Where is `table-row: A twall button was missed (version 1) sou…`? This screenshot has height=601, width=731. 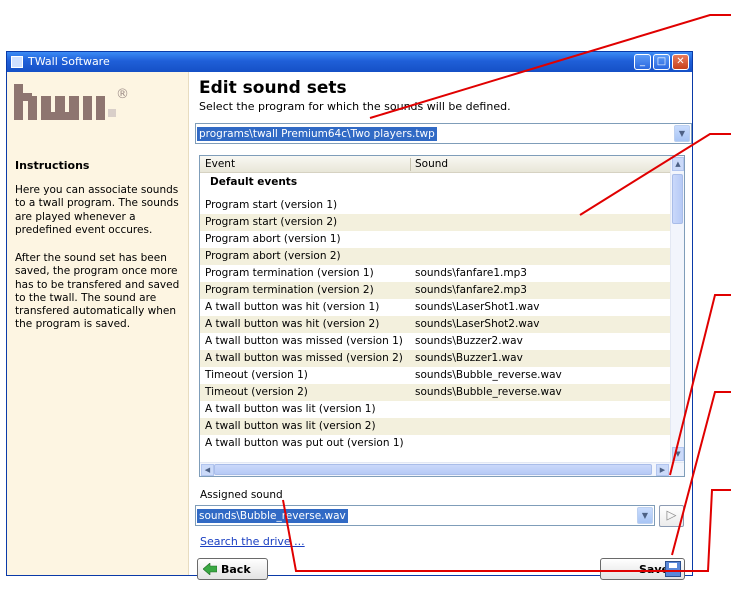
table-row: A twall button was missed (version 1) sou… is located at coordinates (435, 341).